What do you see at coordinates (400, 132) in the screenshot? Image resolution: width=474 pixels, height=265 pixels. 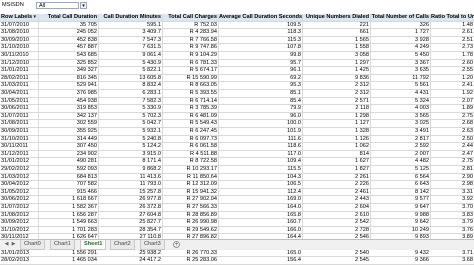 I see `table-cell: 3 491` at bounding box center [400, 132].